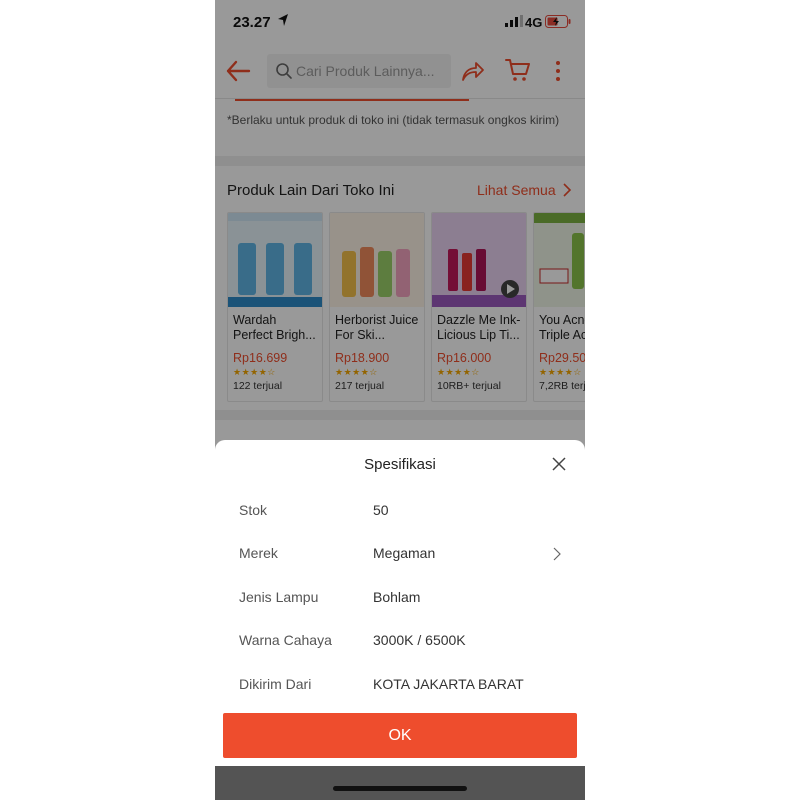 This screenshot has width=800, height=800. I want to click on spec-row-stock: Stok 50, so click(404, 512).